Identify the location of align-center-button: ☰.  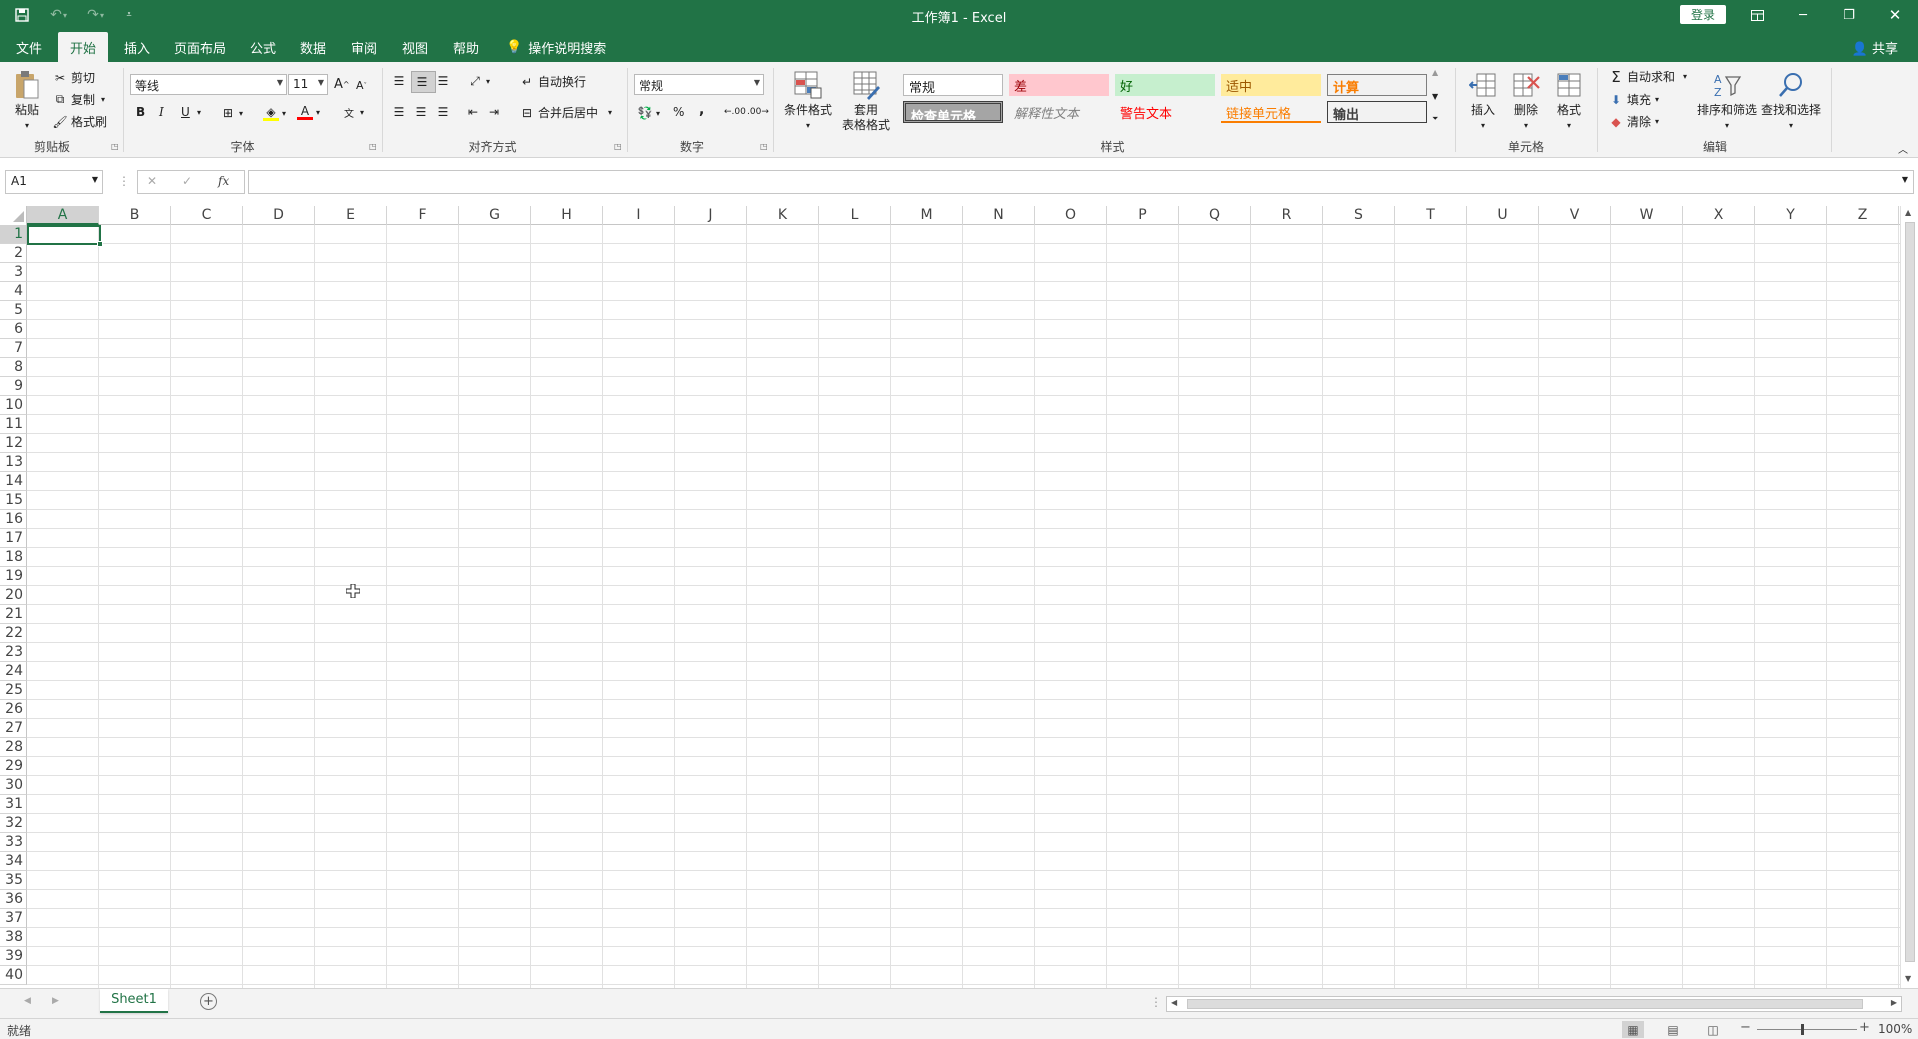
(422, 112).